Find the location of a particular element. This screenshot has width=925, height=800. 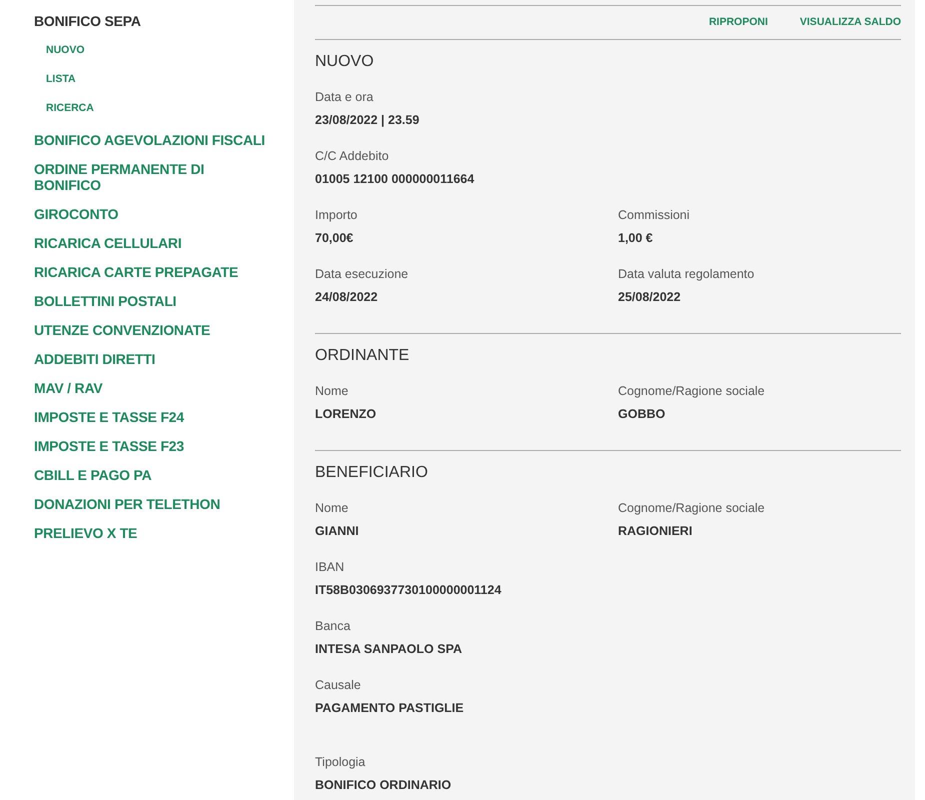

field-value: PAGAMENTO PASTIGLIE is located at coordinates (389, 708).